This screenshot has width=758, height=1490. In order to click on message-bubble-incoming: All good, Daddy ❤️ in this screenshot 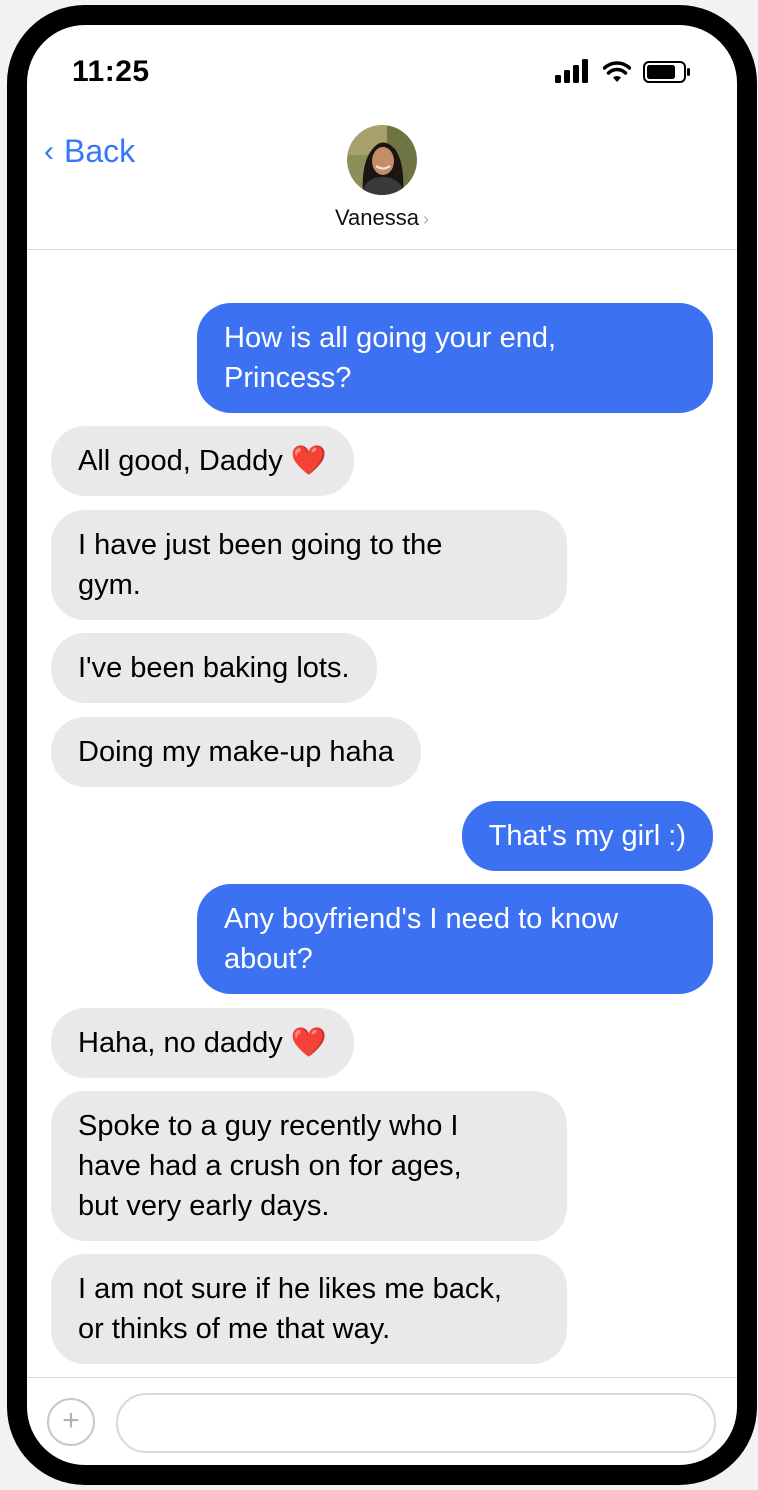, I will do `click(202, 461)`.